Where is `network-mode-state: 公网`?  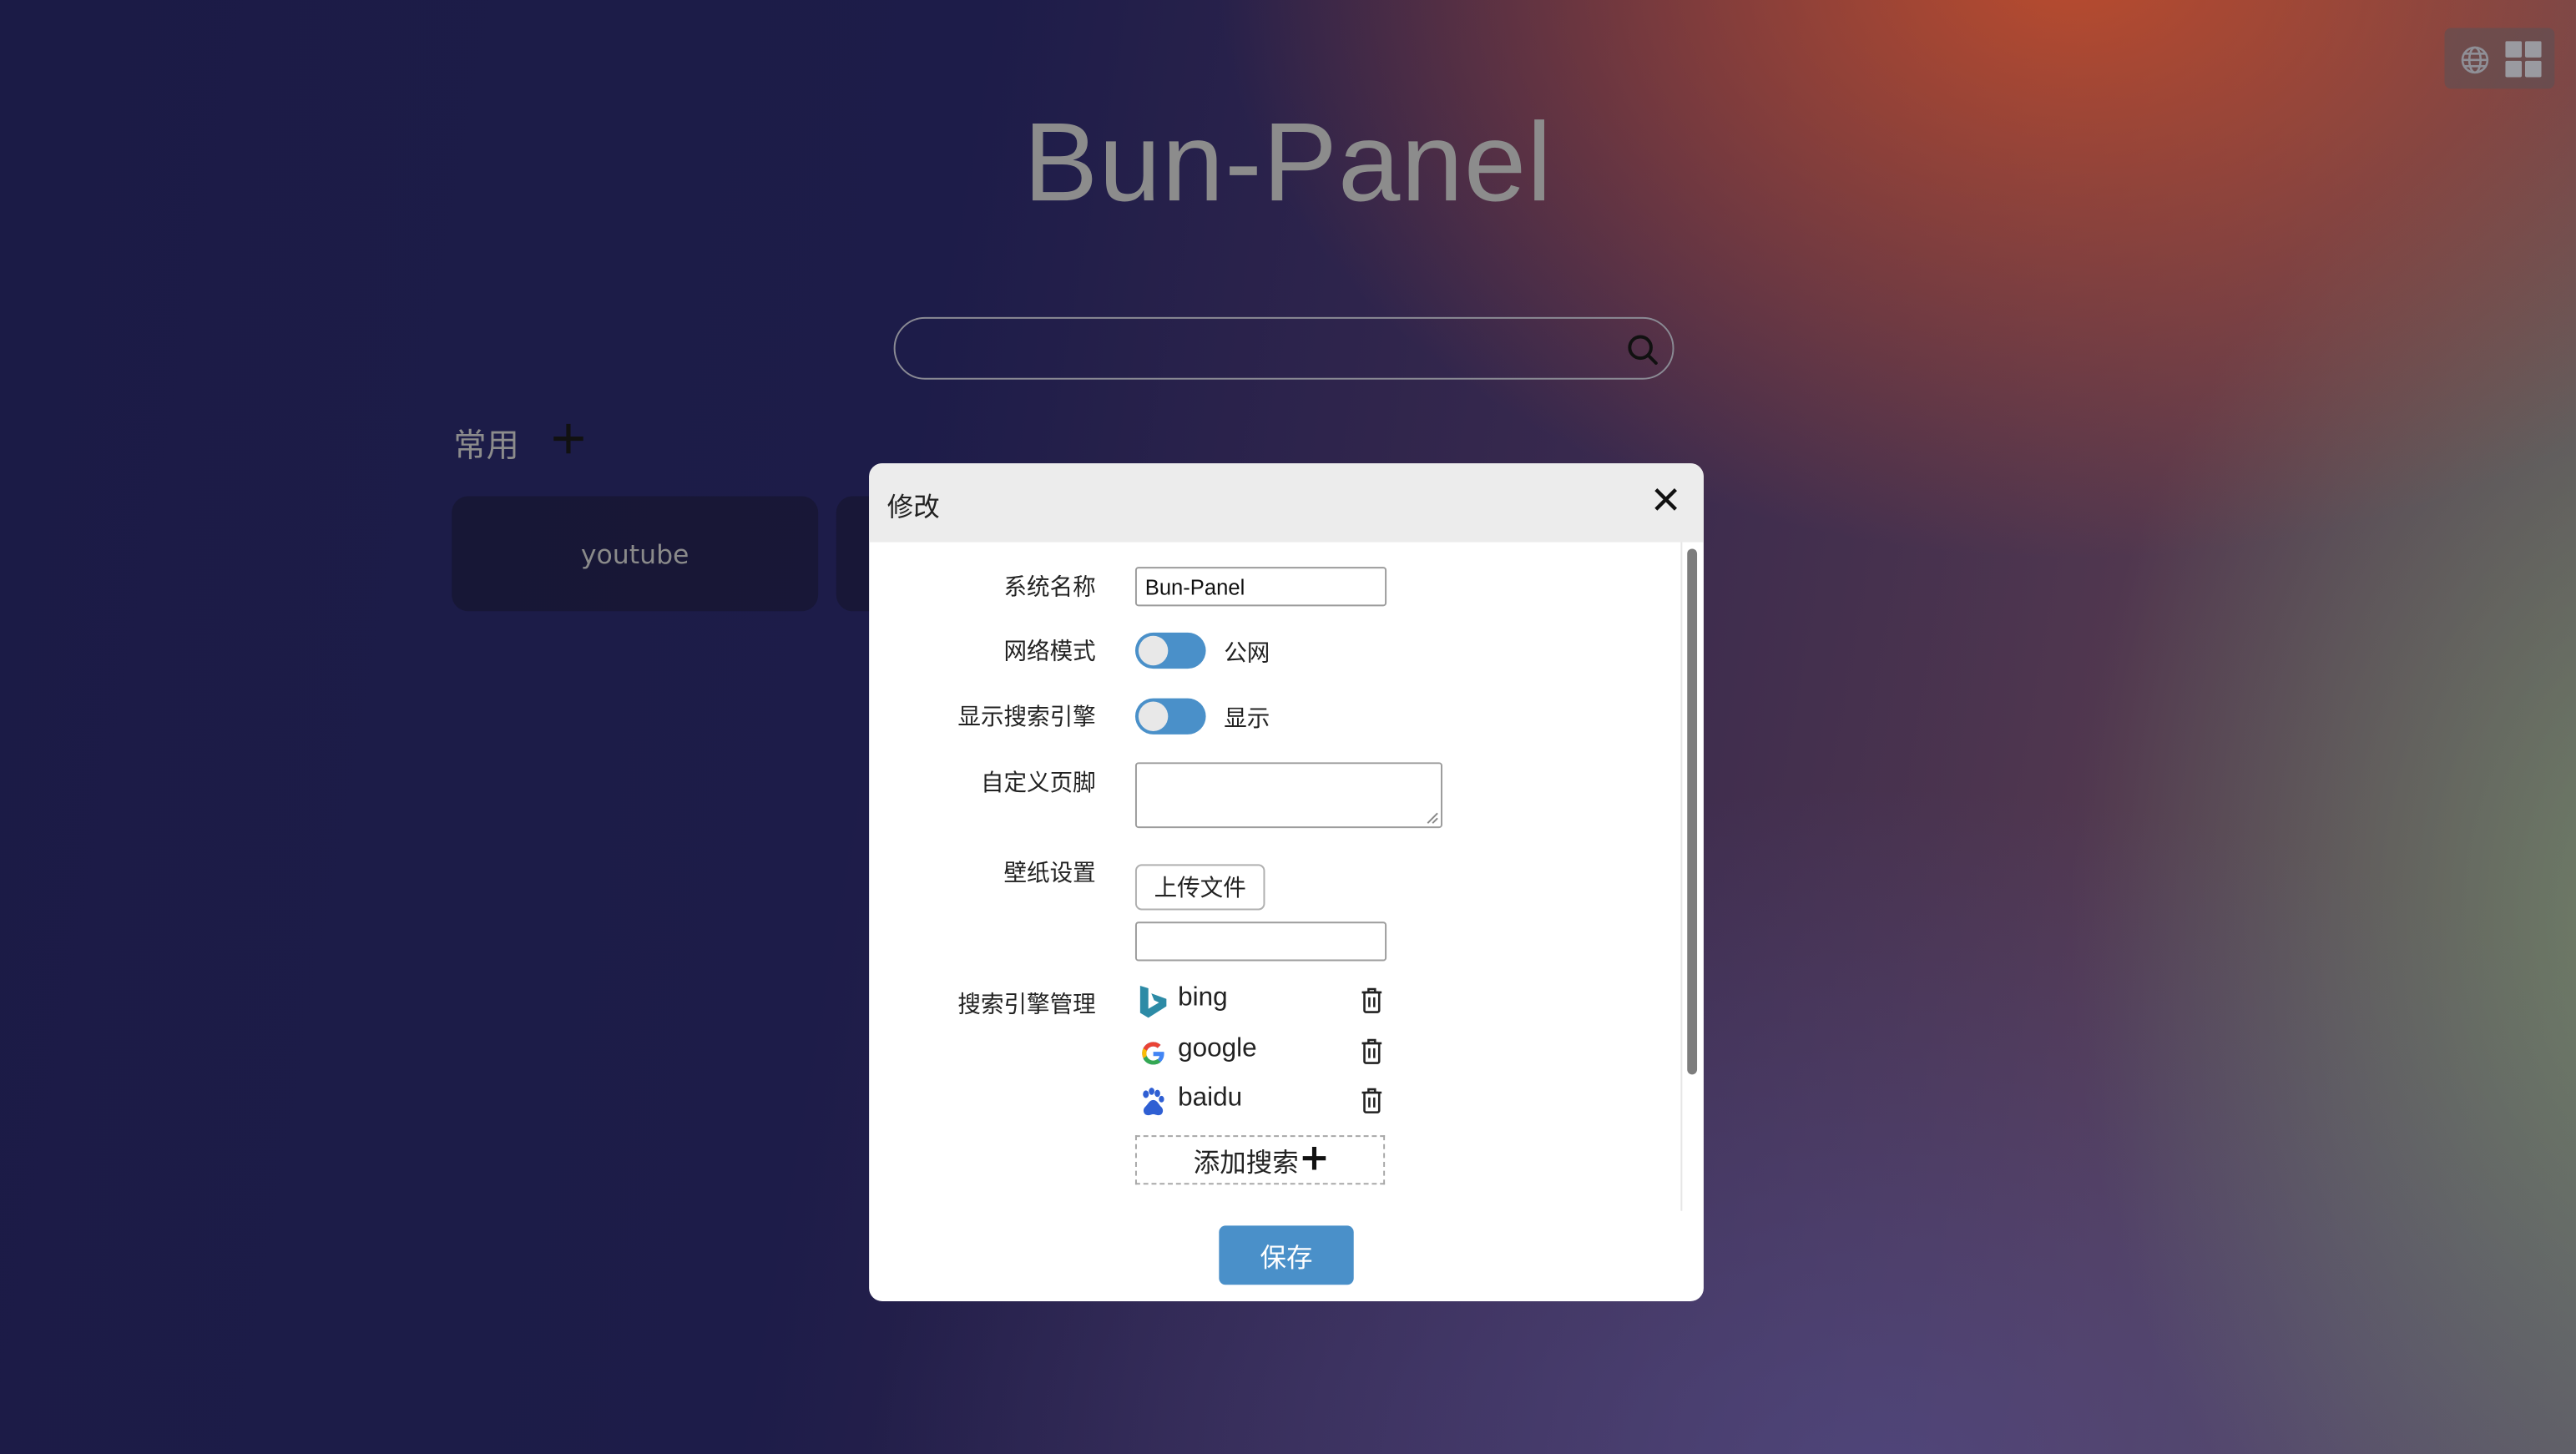
network-mode-state: 公网 is located at coordinates (1247, 654).